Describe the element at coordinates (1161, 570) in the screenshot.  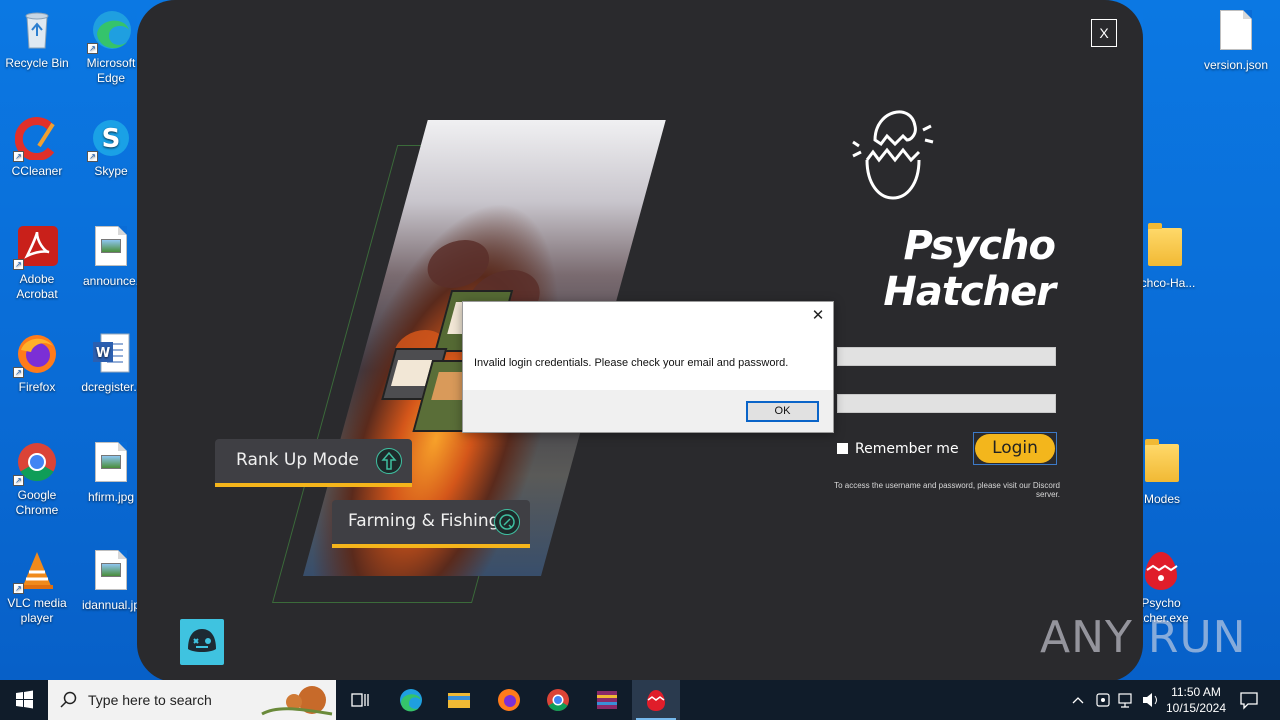
I see `psycho-hatcher-exe-icon` at that location.